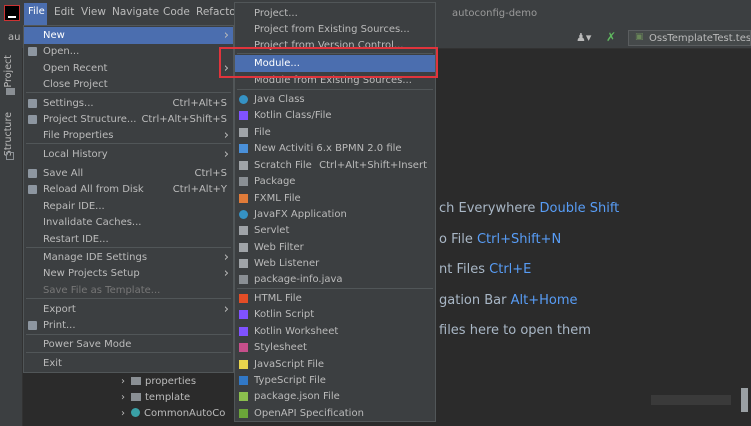  What do you see at coordinates (128, 119) in the screenshot?
I see `file-menu-item-project-structure: Project Structure... Ctrl+Alt+Shift+S` at bounding box center [128, 119].